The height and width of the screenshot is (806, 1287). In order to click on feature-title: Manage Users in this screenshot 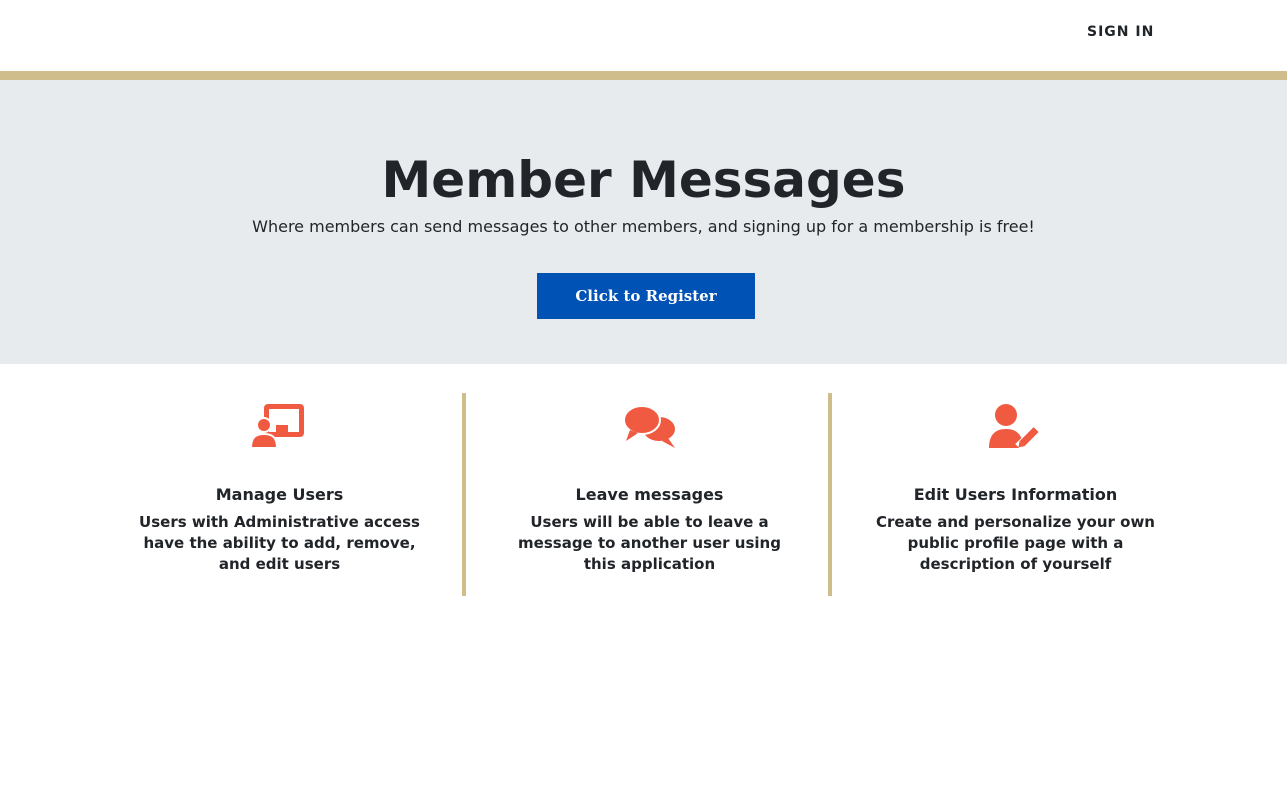, I will do `click(279, 494)`.